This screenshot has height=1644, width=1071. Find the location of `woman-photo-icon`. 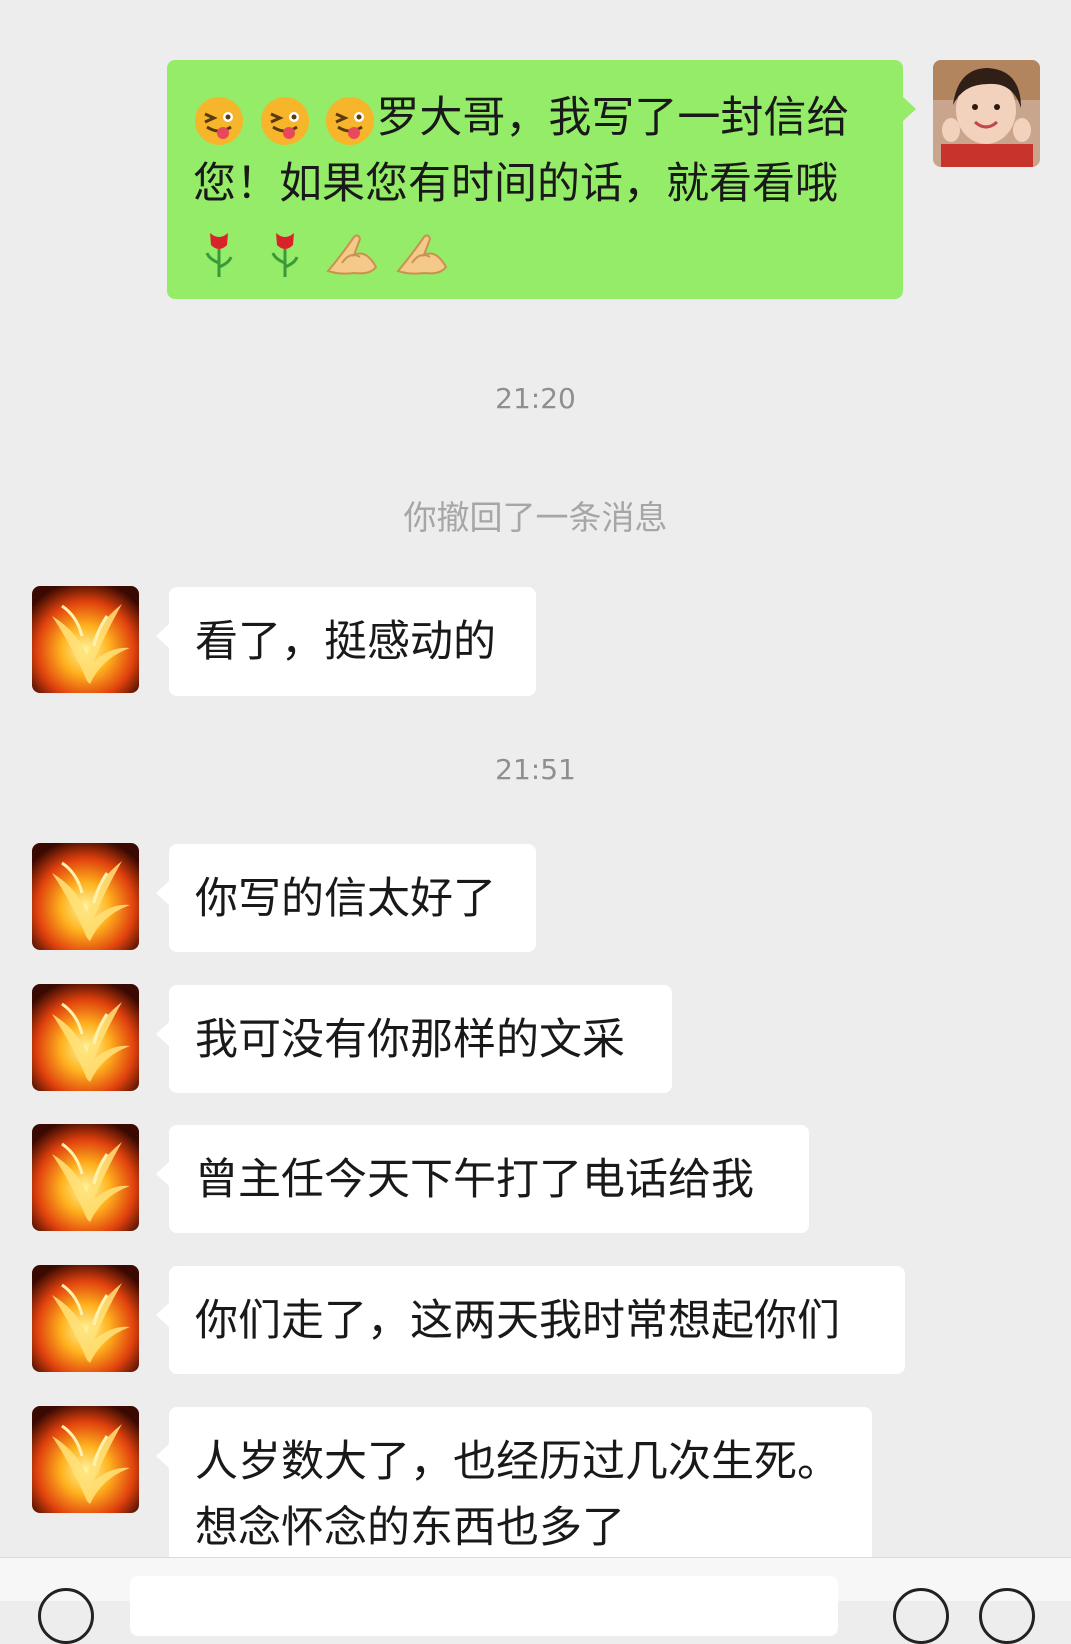

woman-photo-icon is located at coordinates (986, 113).